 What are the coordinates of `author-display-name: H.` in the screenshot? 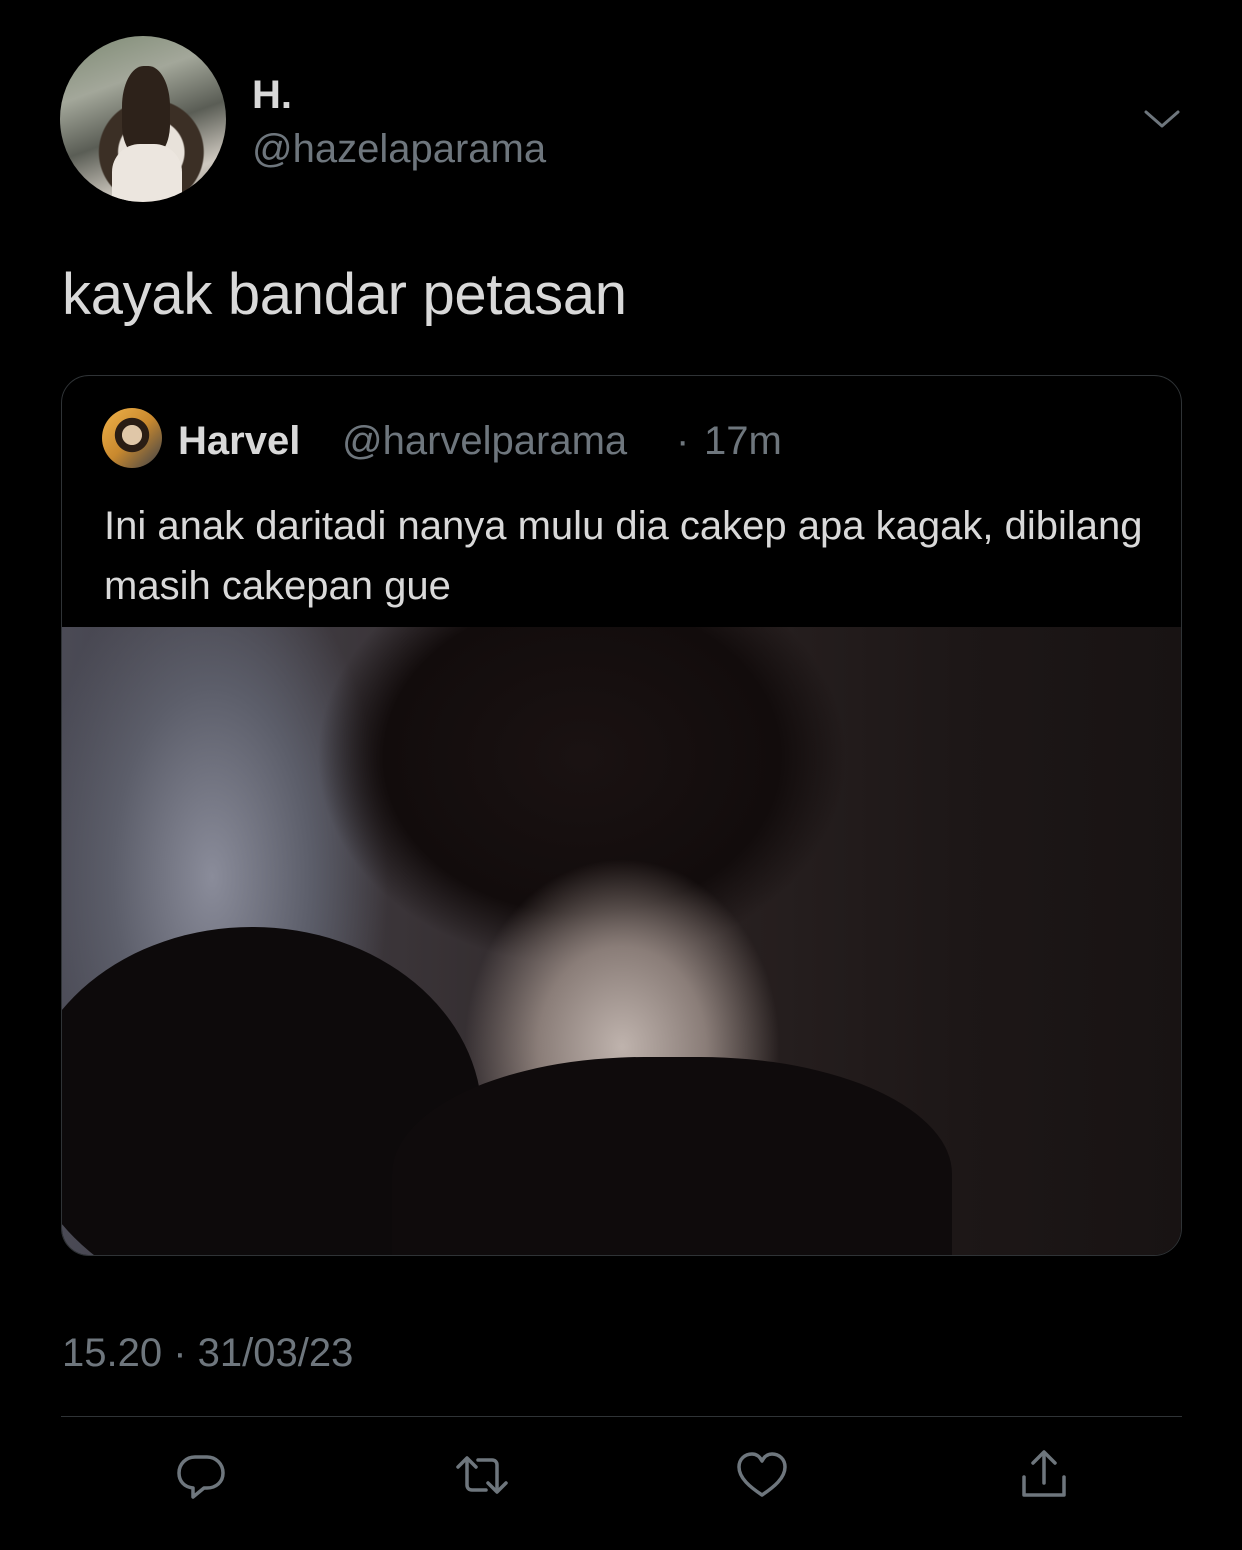 It's located at (272, 95).